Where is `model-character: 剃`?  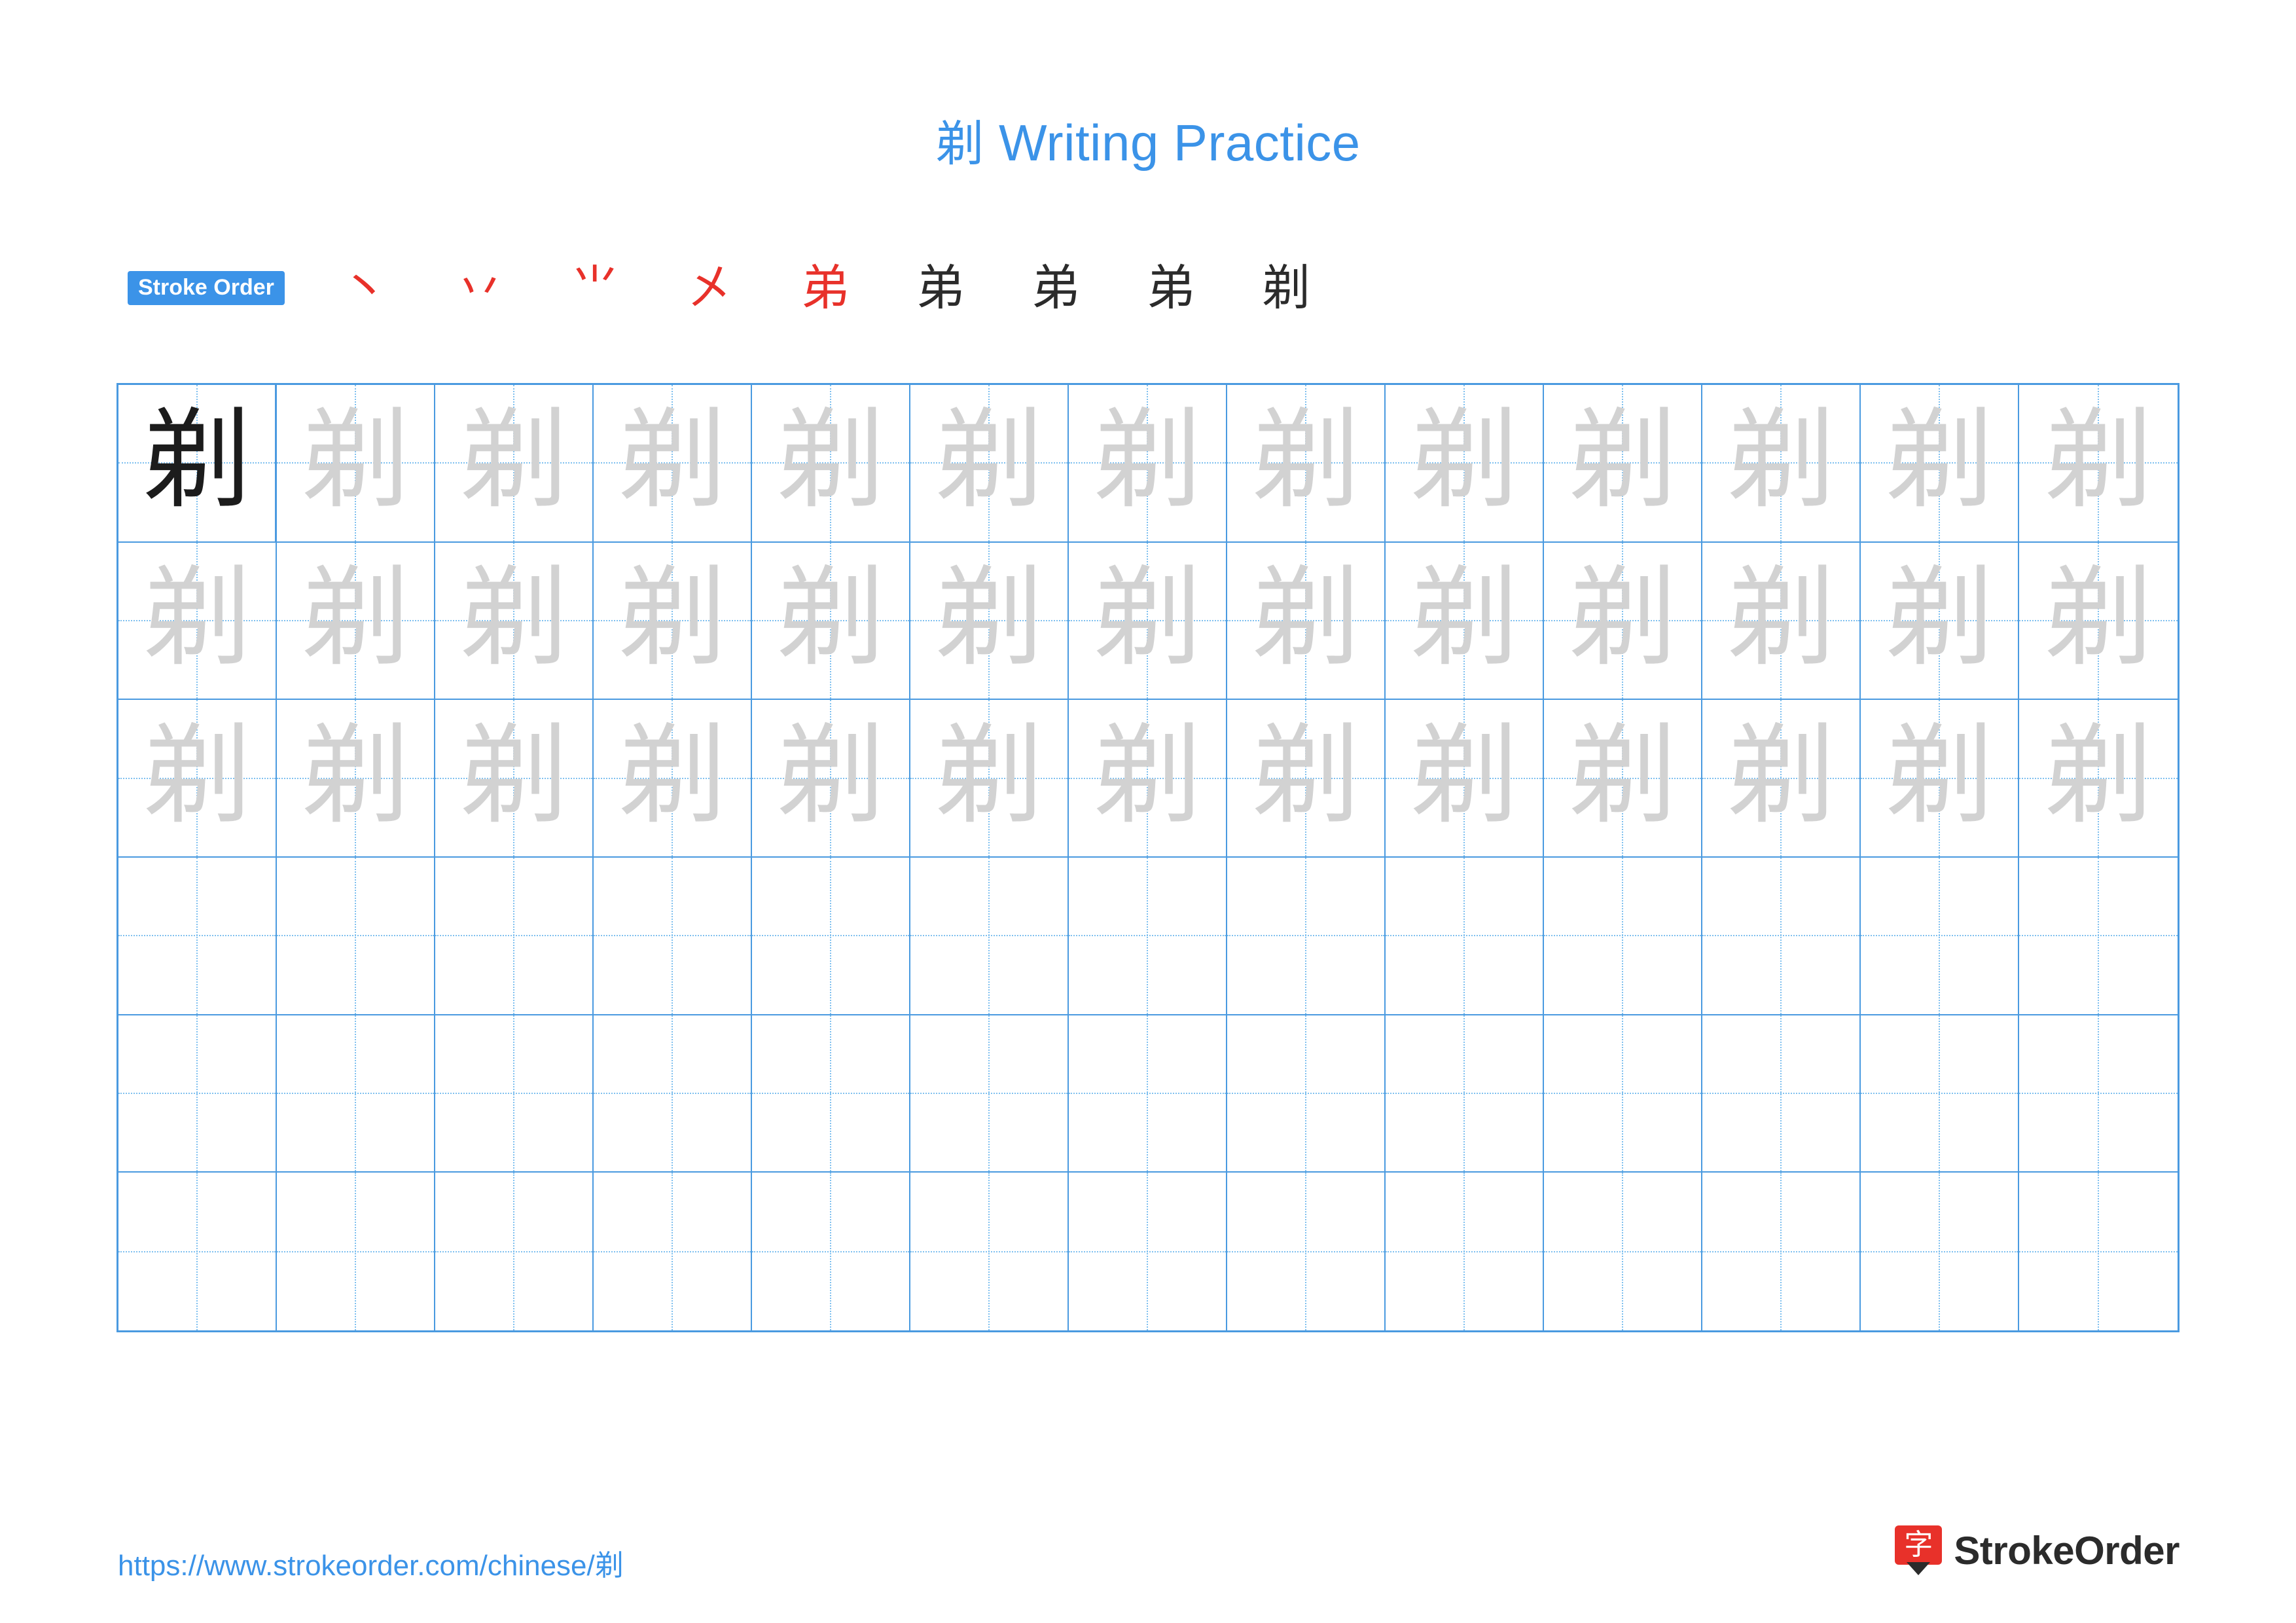 model-character: 剃 is located at coordinates (196, 460).